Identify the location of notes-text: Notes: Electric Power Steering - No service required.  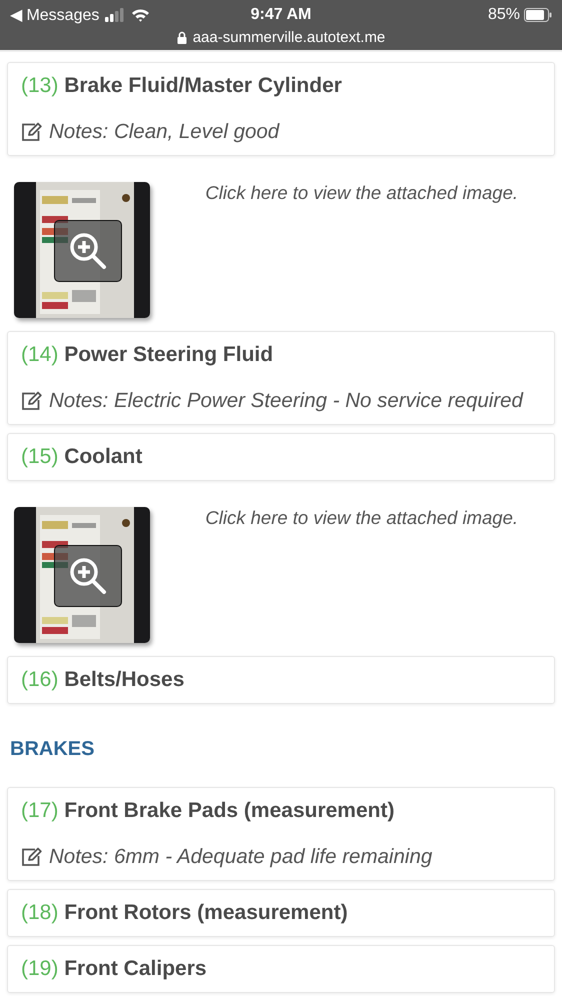
(286, 401).